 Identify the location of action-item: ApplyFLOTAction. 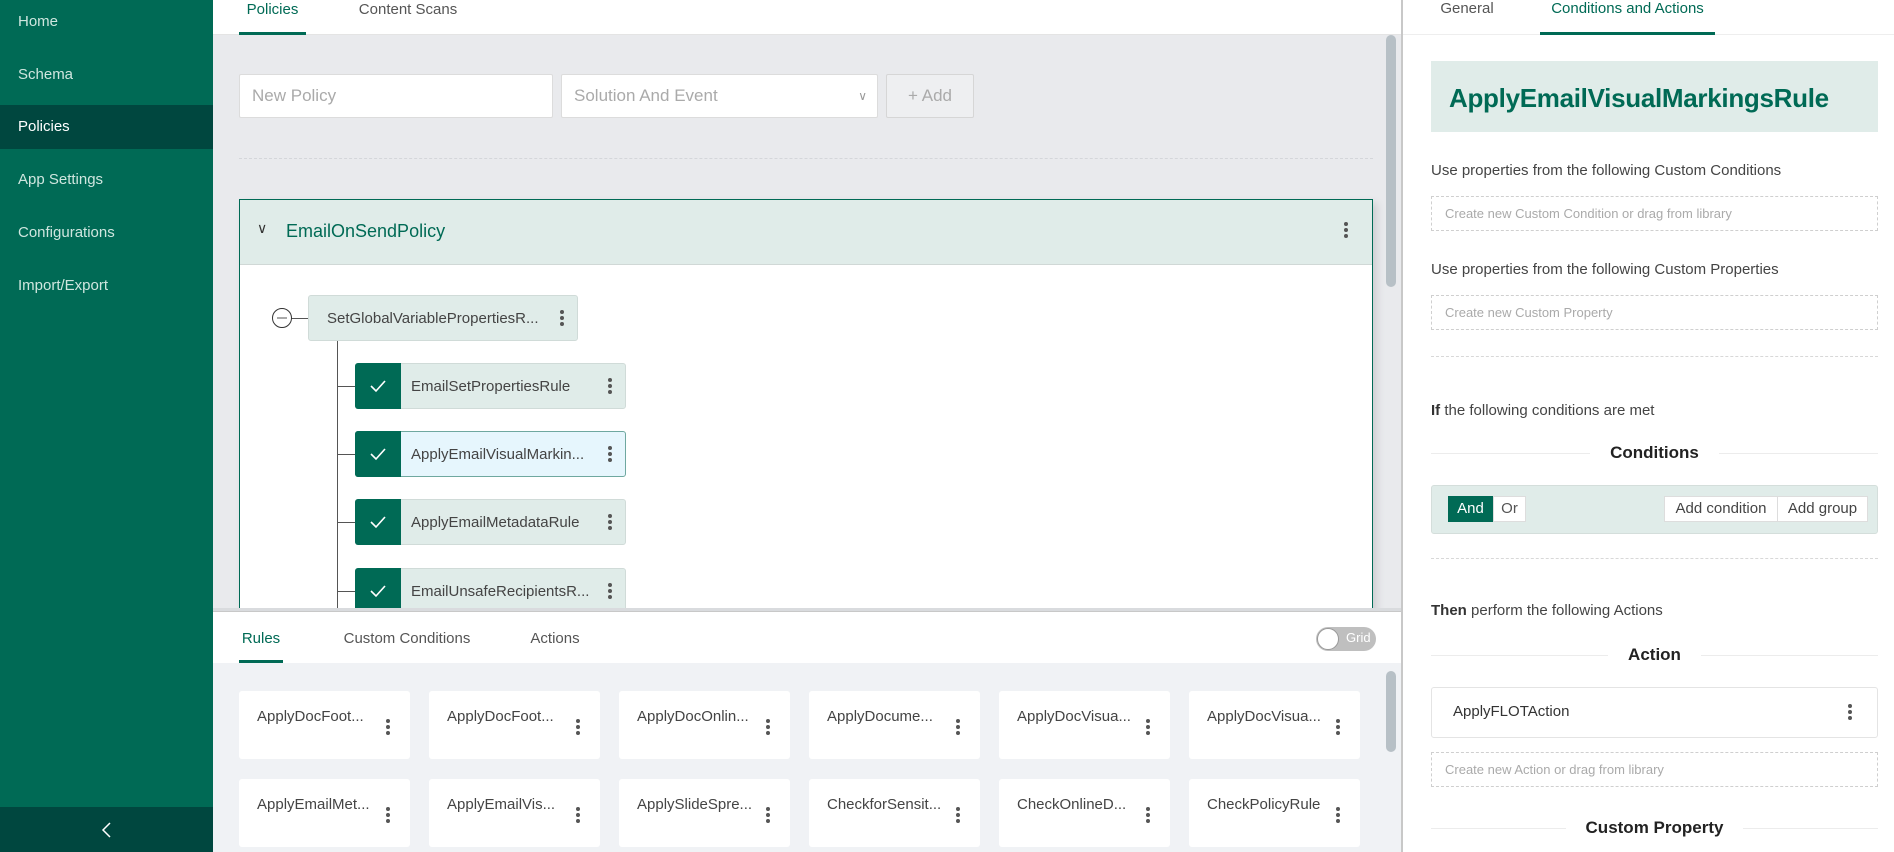
(1654, 712).